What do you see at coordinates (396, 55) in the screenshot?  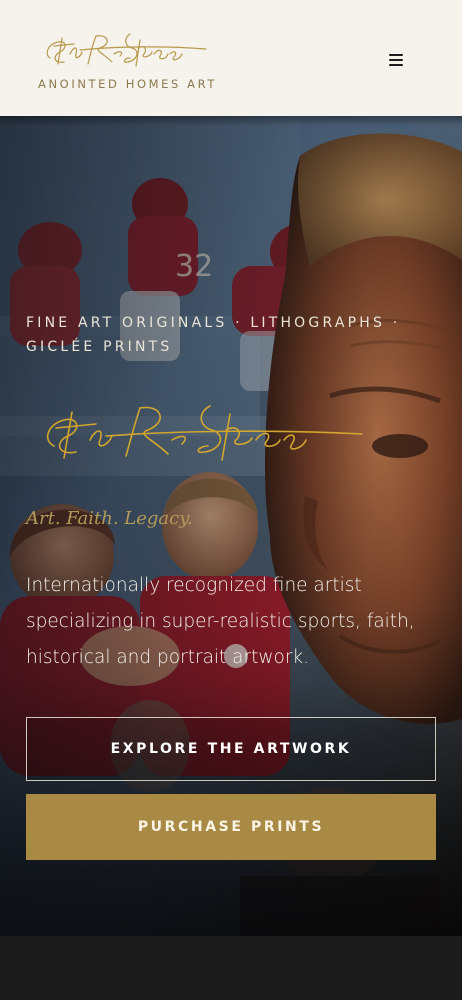 I see `menu-bar-top` at bounding box center [396, 55].